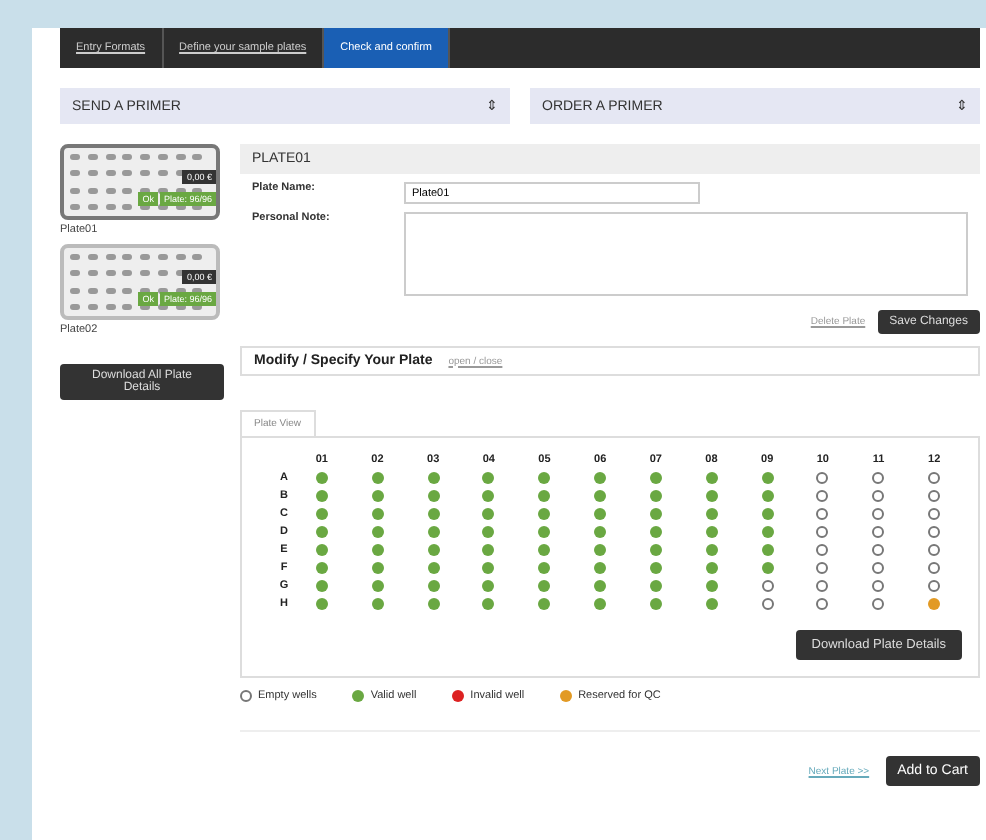  I want to click on note-field, so click(686, 254).